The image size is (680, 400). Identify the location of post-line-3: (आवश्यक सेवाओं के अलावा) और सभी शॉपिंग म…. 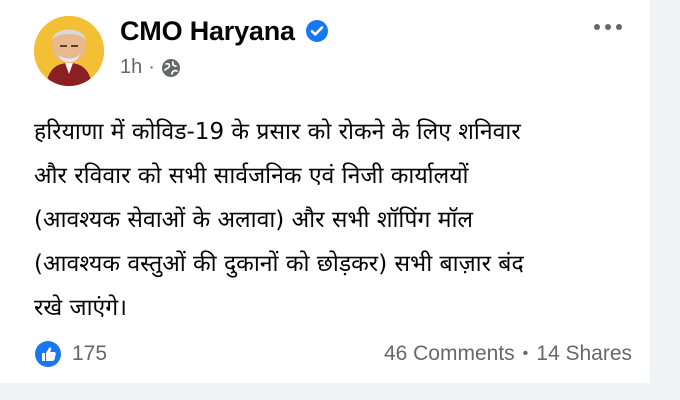
(254, 220).